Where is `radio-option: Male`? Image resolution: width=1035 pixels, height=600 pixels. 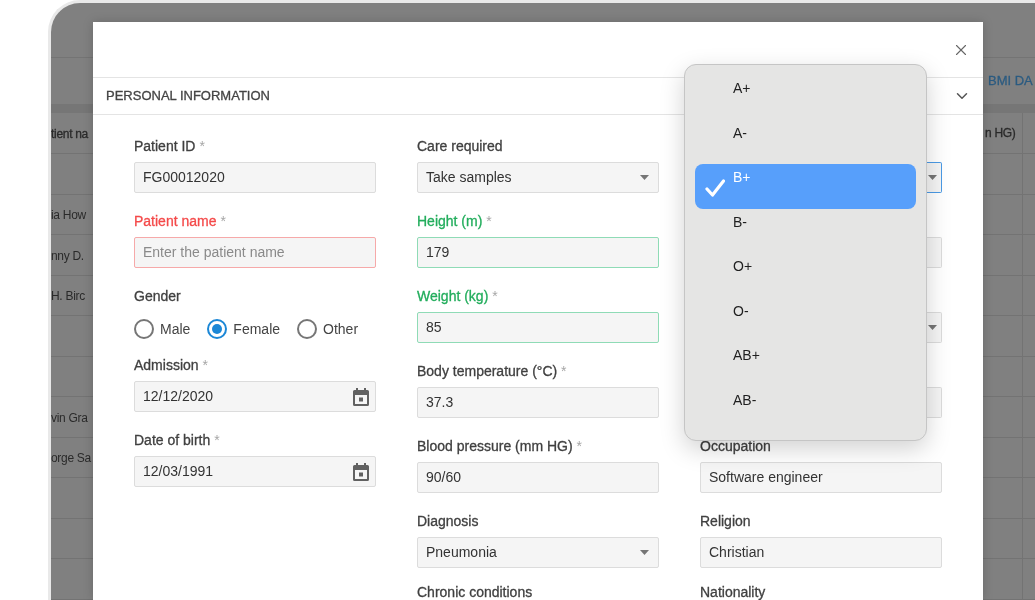
radio-option: Male is located at coordinates (162, 329).